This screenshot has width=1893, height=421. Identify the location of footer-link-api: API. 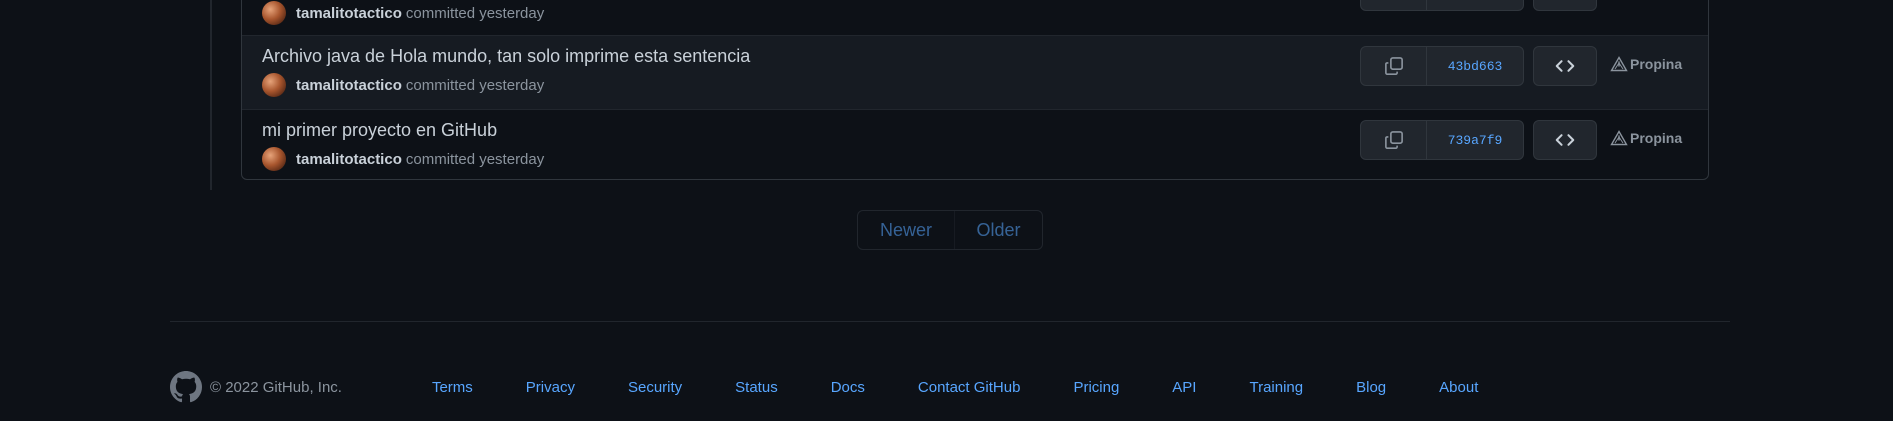
(1184, 387).